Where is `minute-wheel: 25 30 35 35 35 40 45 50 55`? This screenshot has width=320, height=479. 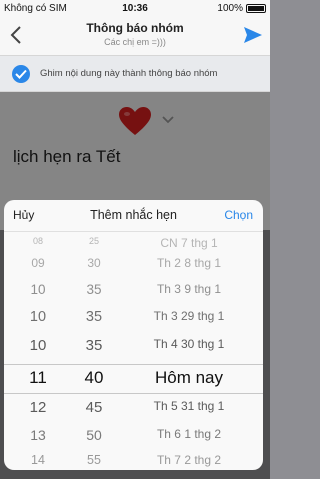 minute-wheel: 25 30 35 35 35 40 45 50 55 is located at coordinates (94, 352).